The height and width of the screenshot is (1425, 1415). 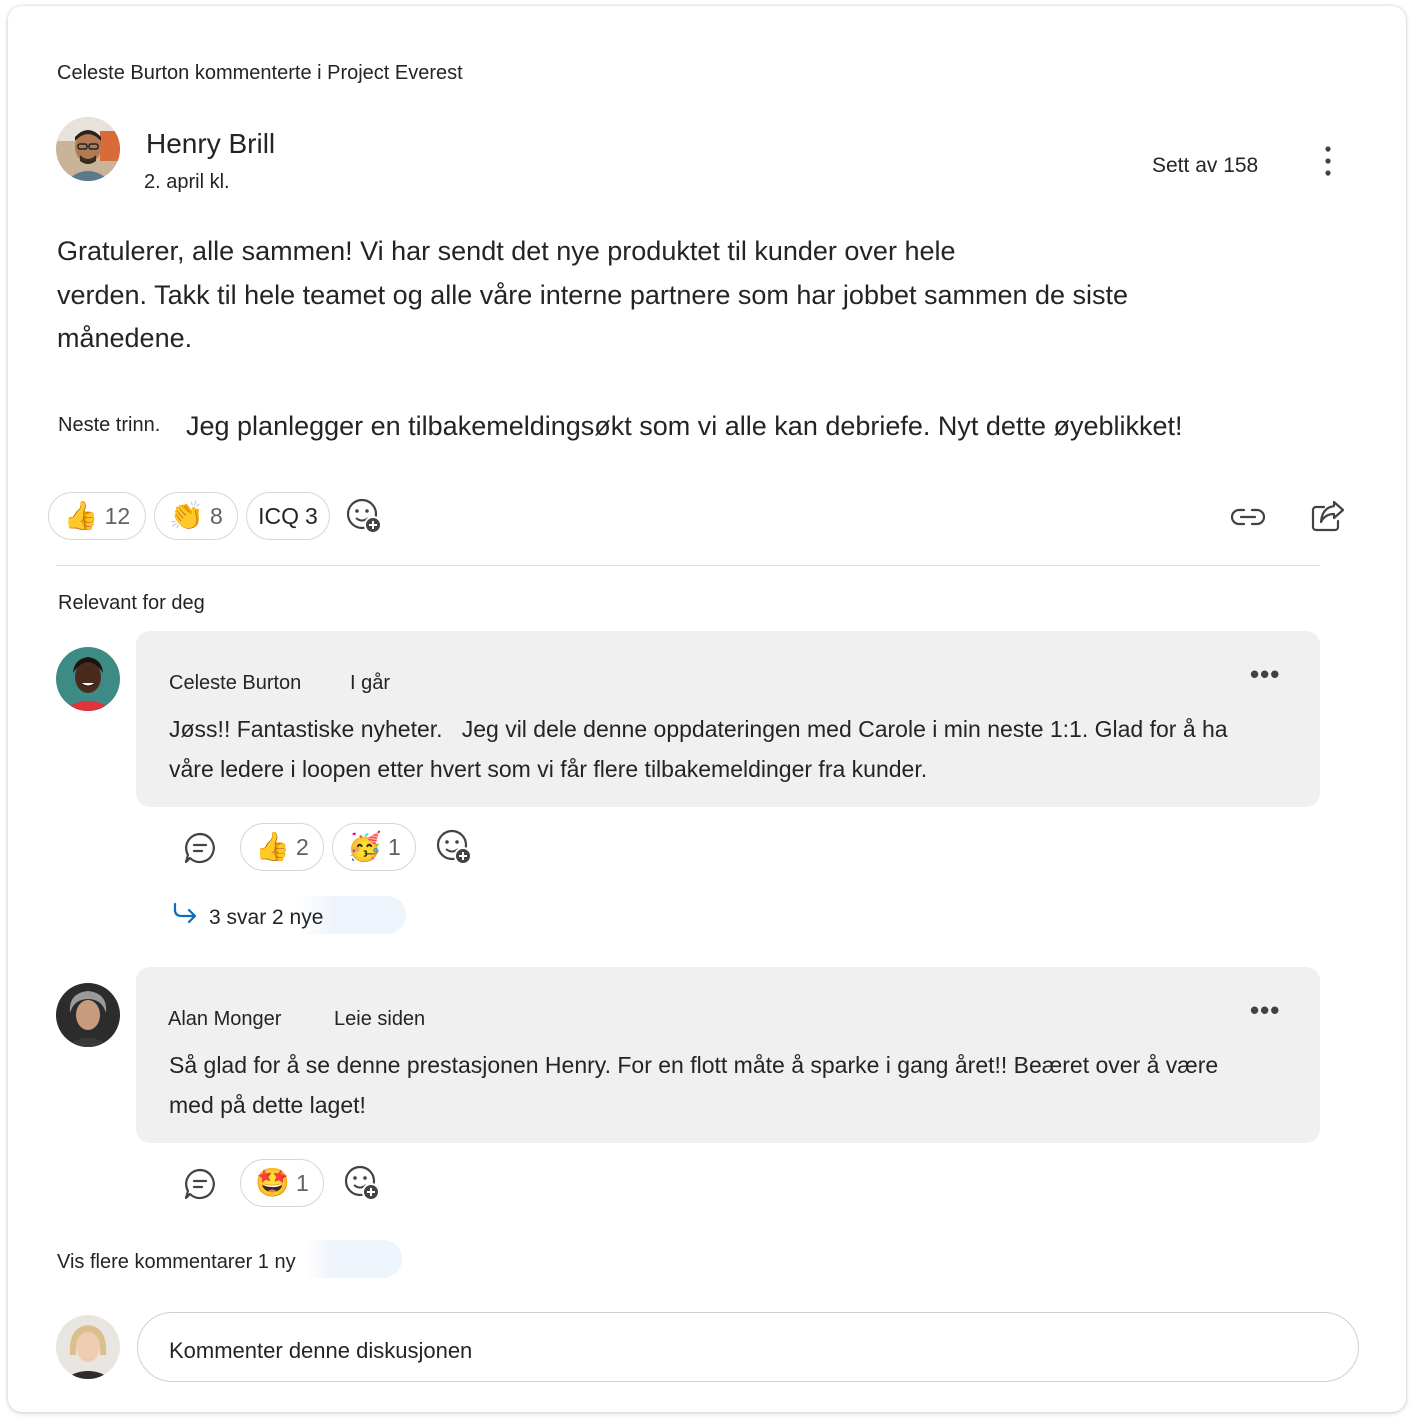 I want to click on share-button, so click(x=1328, y=516).